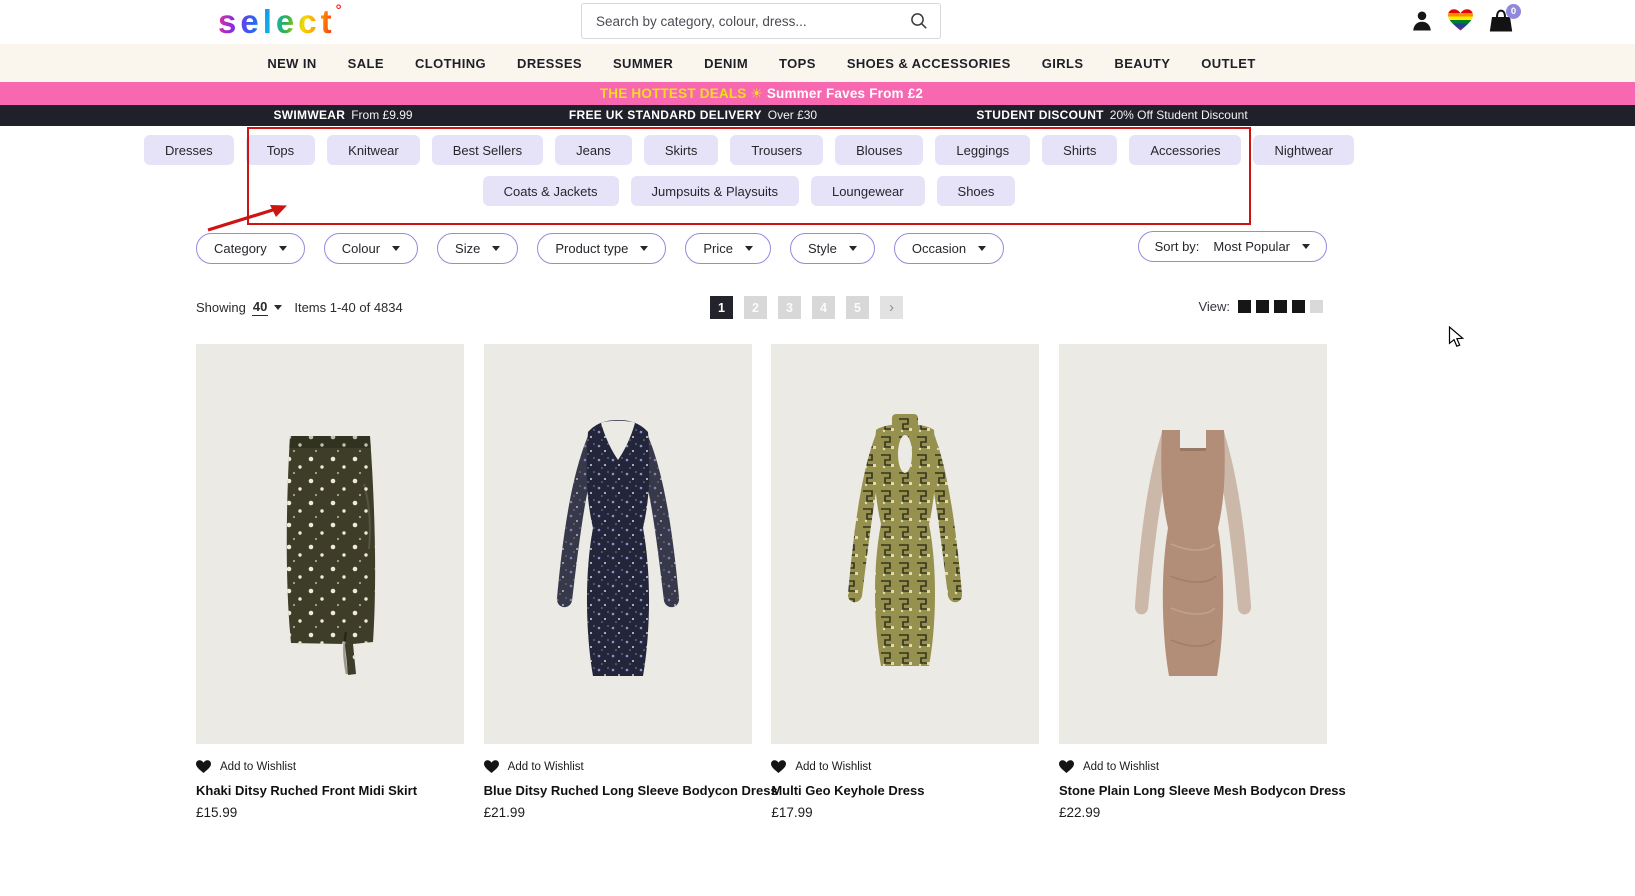 The width and height of the screenshot is (1635, 896). Describe the element at coordinates (891, 307) in the screenshot. I see `next-page-button: ›` at that location.